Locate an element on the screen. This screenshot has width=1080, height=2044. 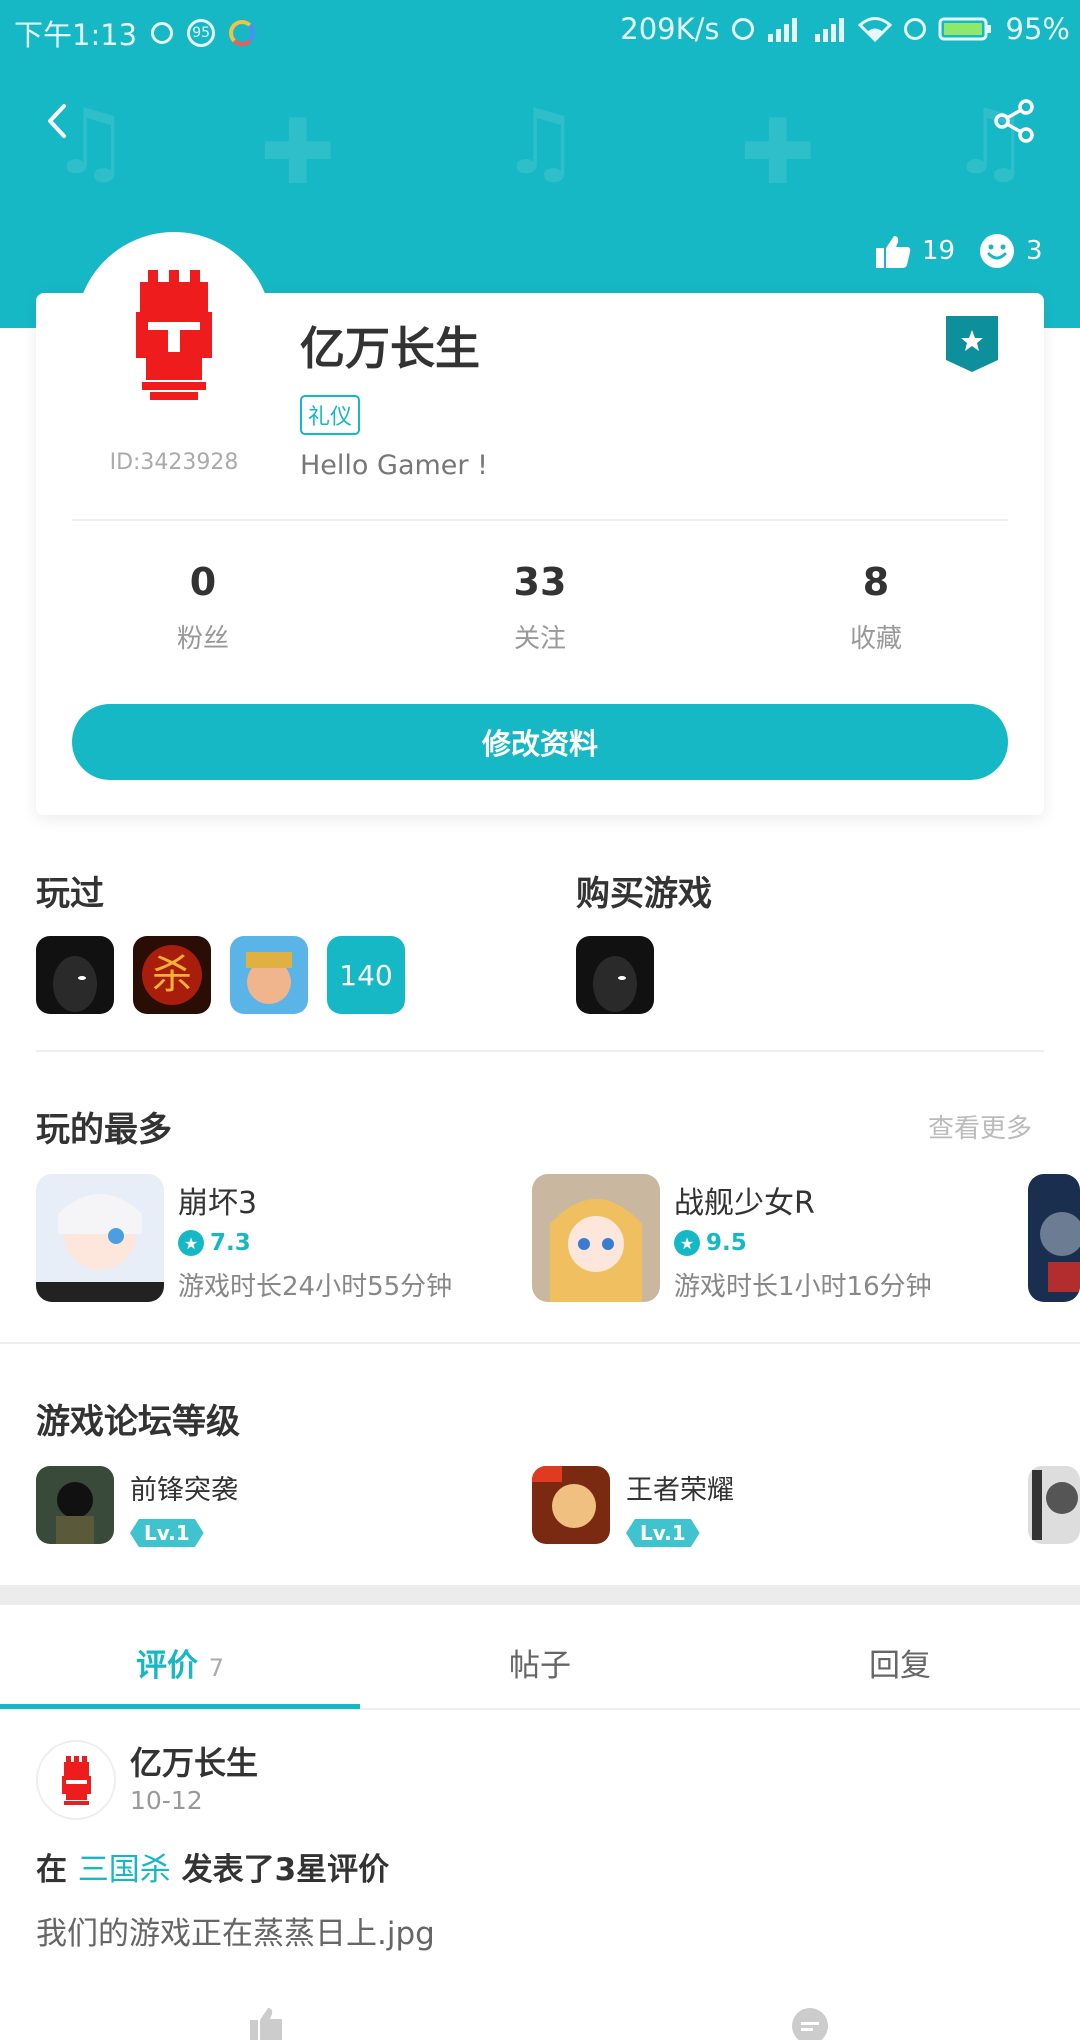
active-tab-indicator is located at coordinates (180, 1706).